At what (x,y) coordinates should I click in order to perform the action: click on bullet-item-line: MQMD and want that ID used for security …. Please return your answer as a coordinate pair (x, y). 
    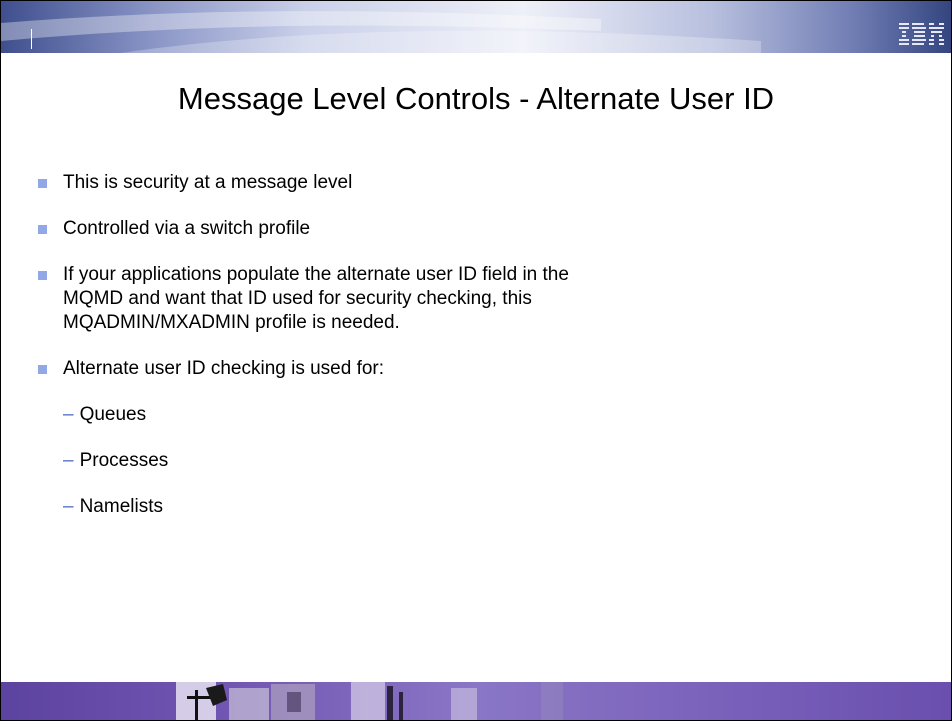
    Looking at the image, I should click on (297, 298).